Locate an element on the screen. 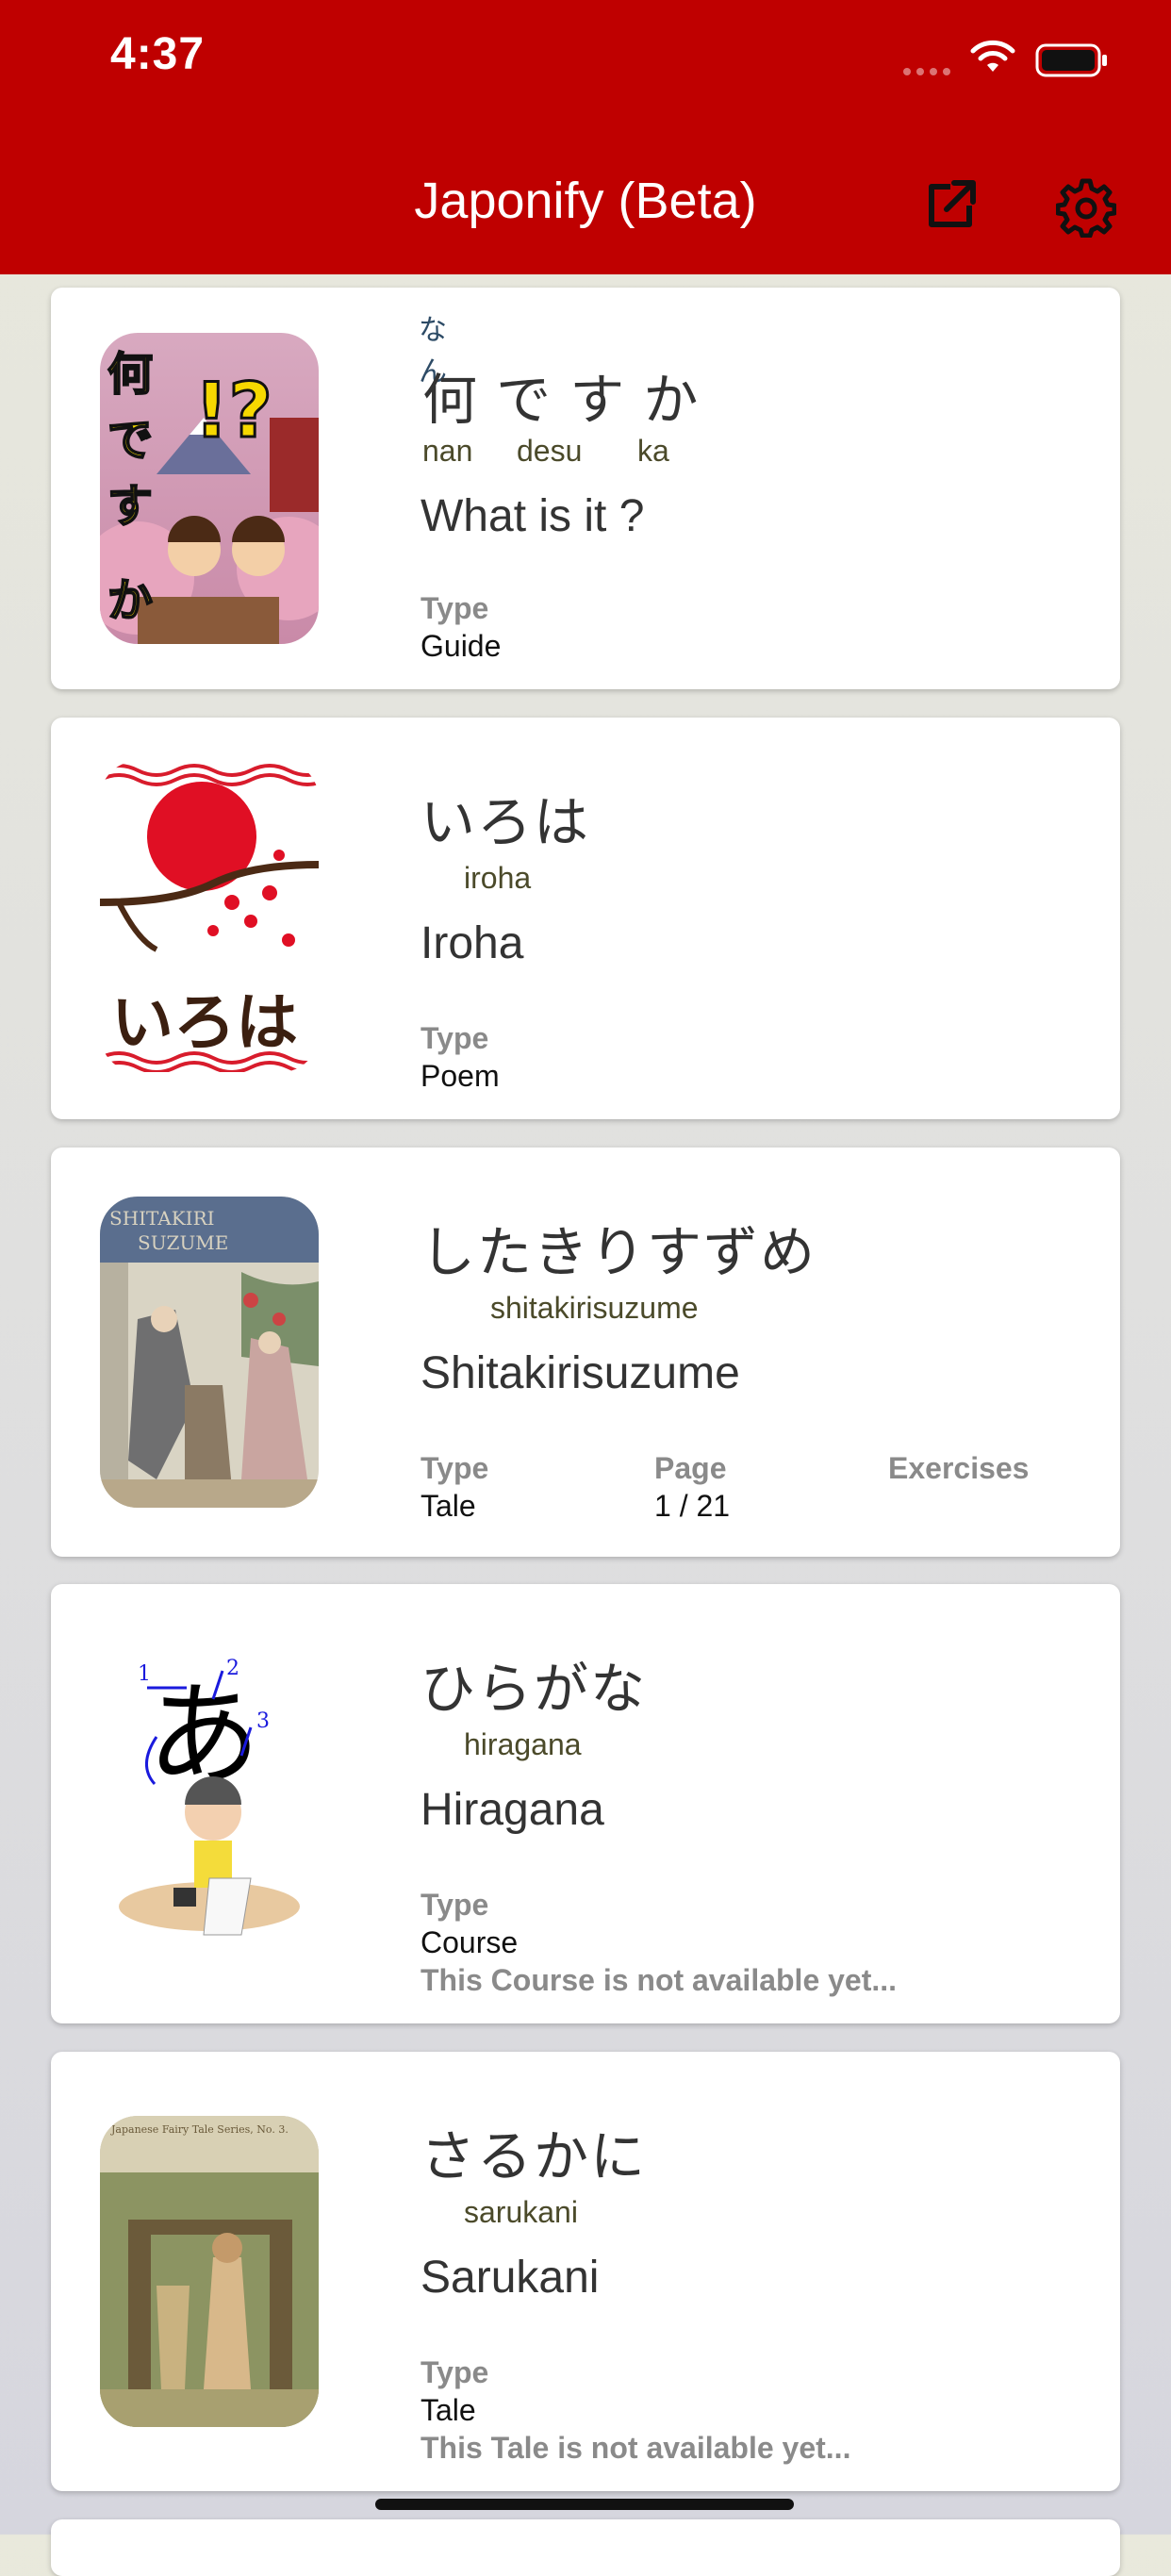 This screenshot has height=2576, width=1171. svg-text: で is located at coordinates (130, 440).